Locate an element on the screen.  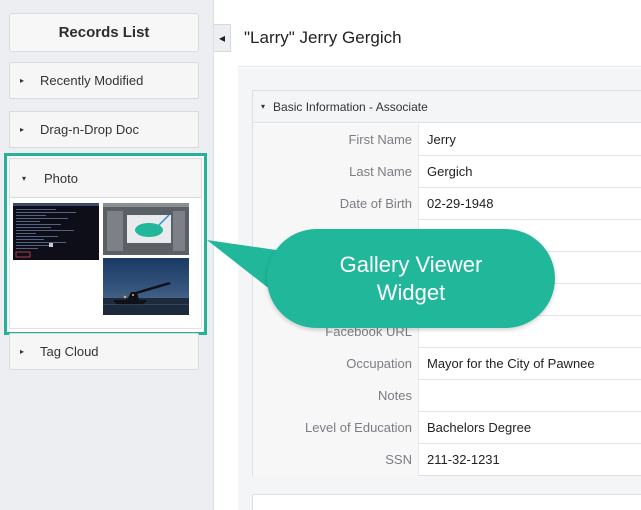
gallery-thumbnail-terminal is located at coordinates (56, 231).